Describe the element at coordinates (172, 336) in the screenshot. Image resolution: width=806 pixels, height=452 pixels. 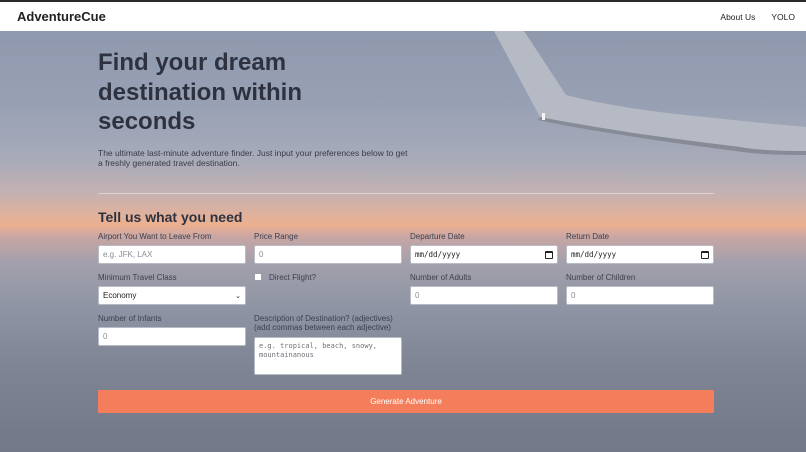
I see `infants-input: 0` at that location.